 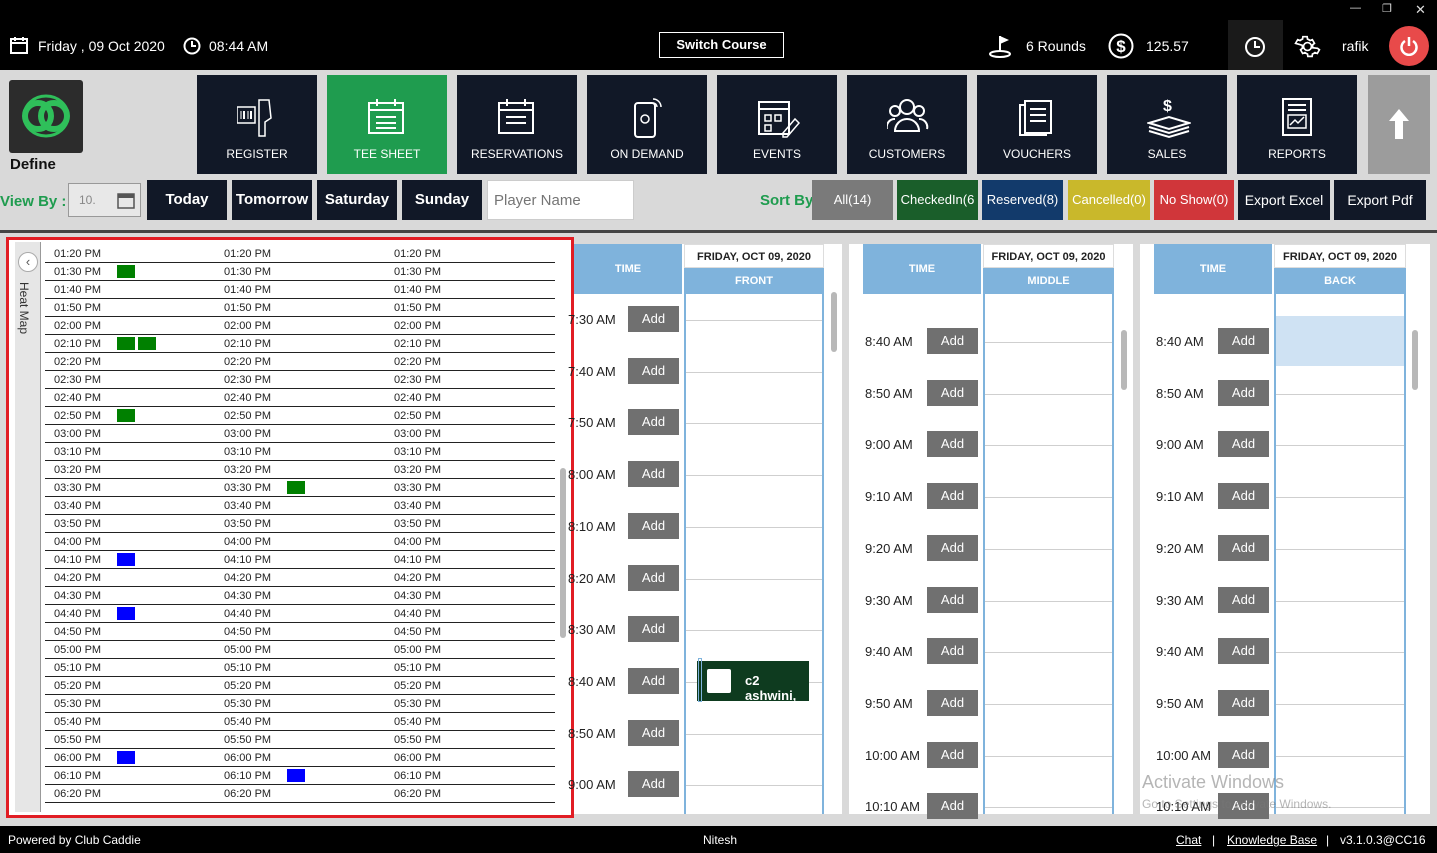 What do you see at coordinates (300, 344) in the screenshot?
I see `heat-map-row: 02:10 PM 02:10 PM 02:10 PM` at bounding box center [300, 344].